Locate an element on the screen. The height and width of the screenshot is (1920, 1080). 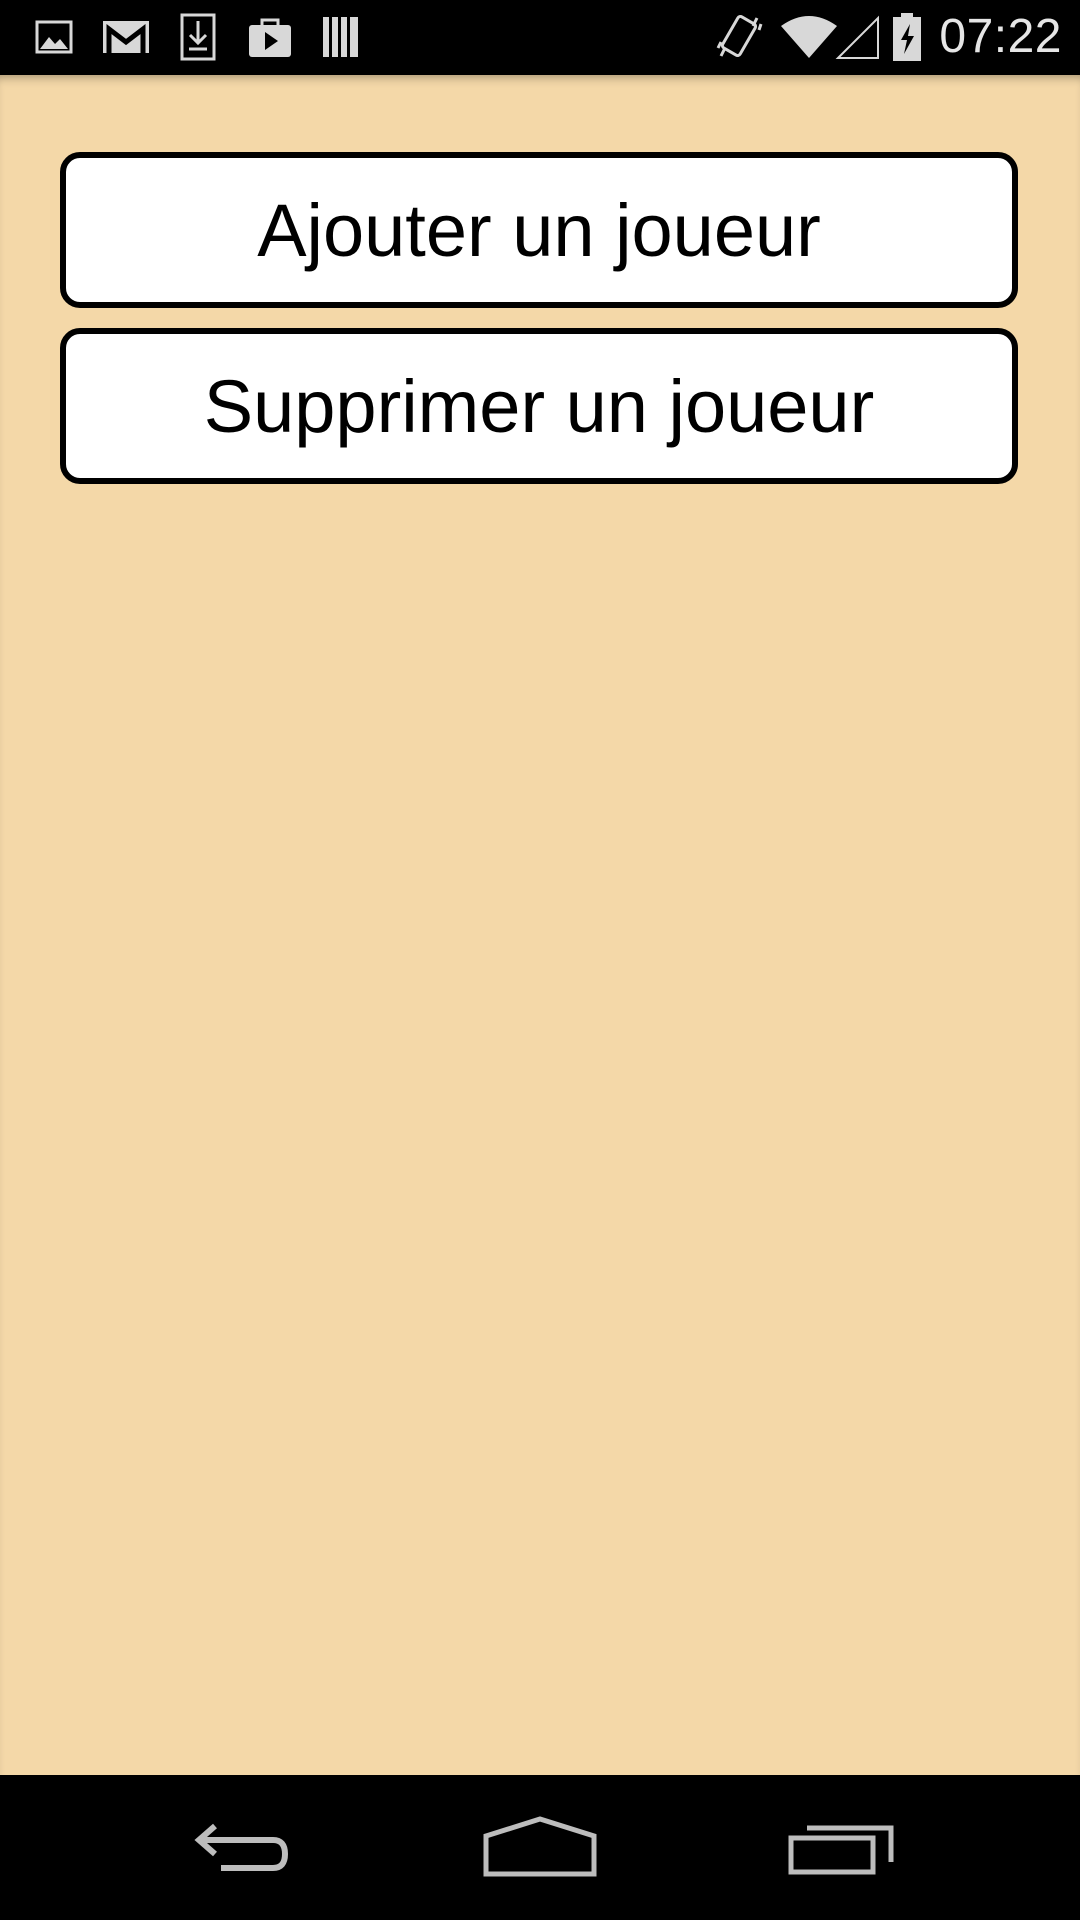
cell-signal-icon is located at coordinates (858, 37).